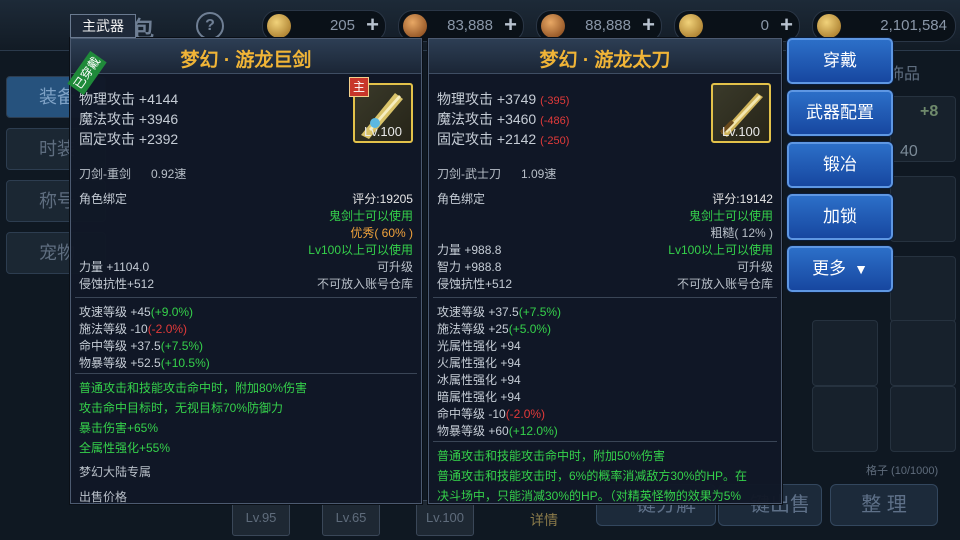 This screenshot has height=540, width=960. I want to click on element-stat: 光属性强化 +94, so click(479, 346).